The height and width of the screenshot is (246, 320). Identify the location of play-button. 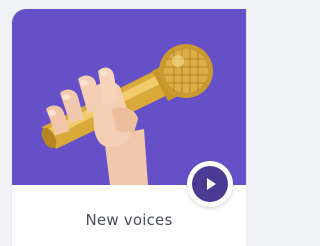
(210, 184).